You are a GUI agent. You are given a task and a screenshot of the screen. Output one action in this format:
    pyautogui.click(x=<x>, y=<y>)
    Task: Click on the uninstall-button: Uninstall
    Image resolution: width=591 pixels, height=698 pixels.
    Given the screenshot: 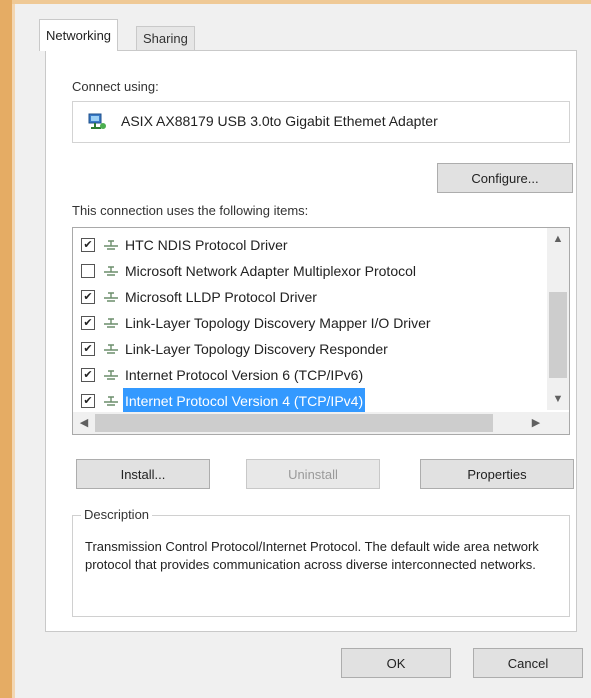 What is the action you would take?
    pyautogui.click(x=313, y=474)
    